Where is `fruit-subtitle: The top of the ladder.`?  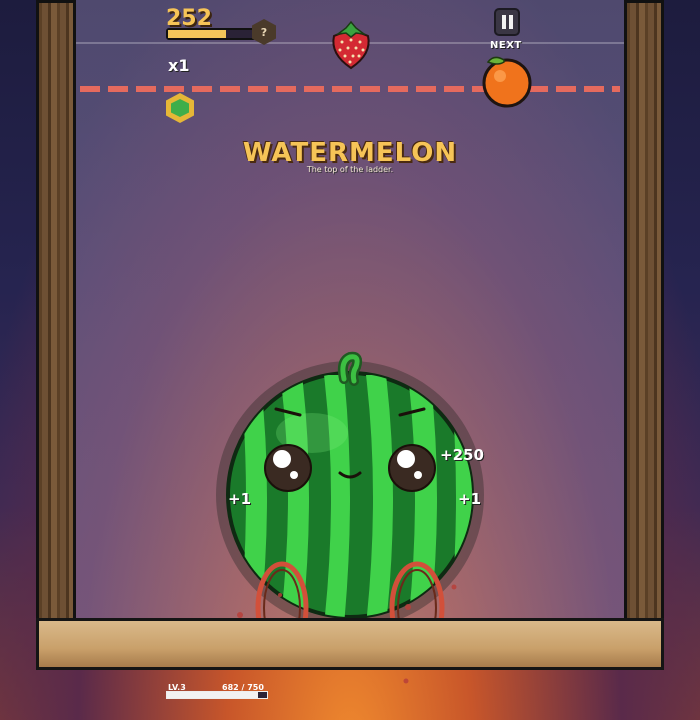 fruit-subtitle: The top of the ladder. is located at coordinates (350, 169).